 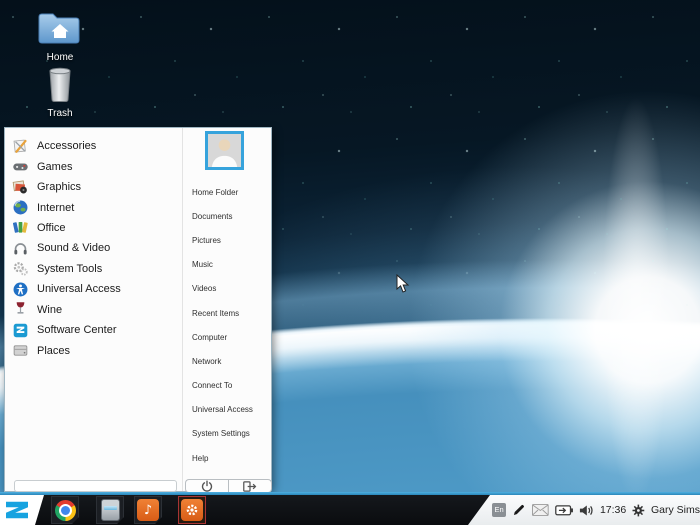 I want to click on menu-category-label: Graphics, so click(x=59, y=187).